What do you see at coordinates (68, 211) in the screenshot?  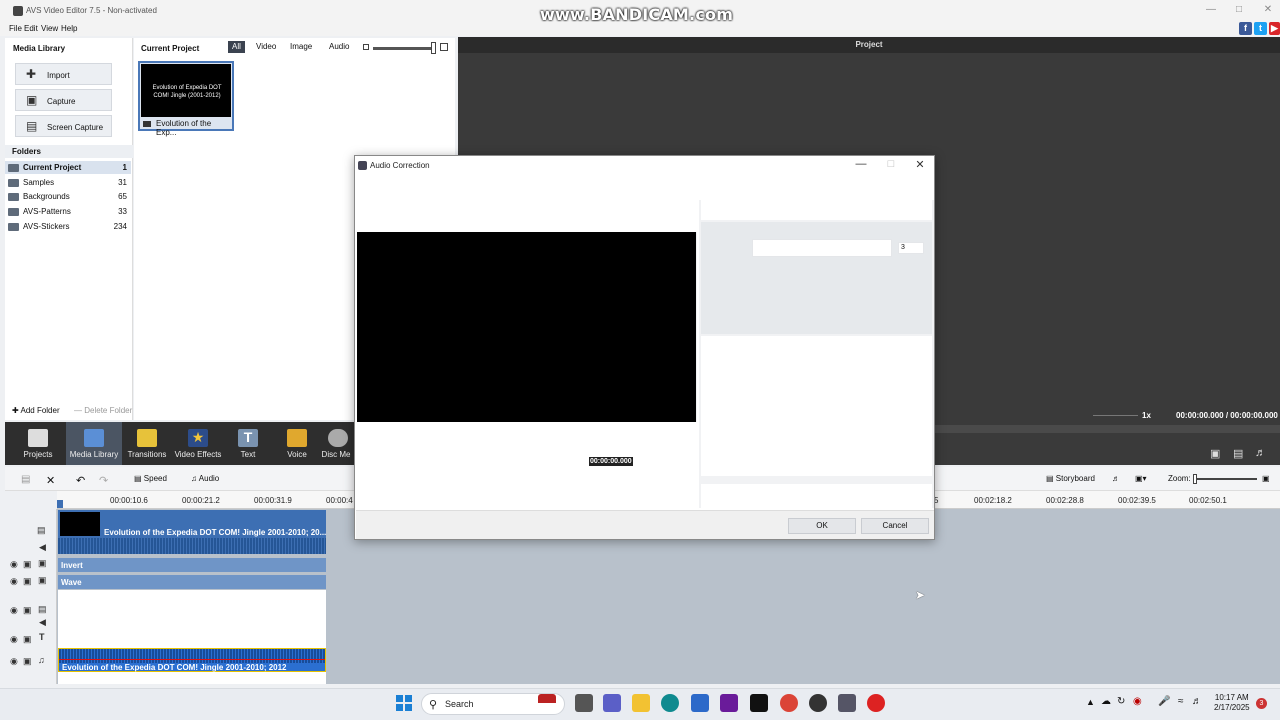 I see `folder-avs-patterns: AVS-Patterns 33` at bounding box center [68, 211].